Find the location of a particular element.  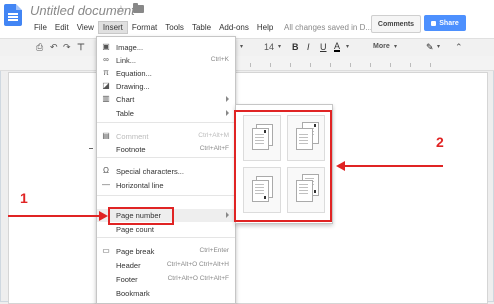

menu-file: File is located at coordinates (40, 28).